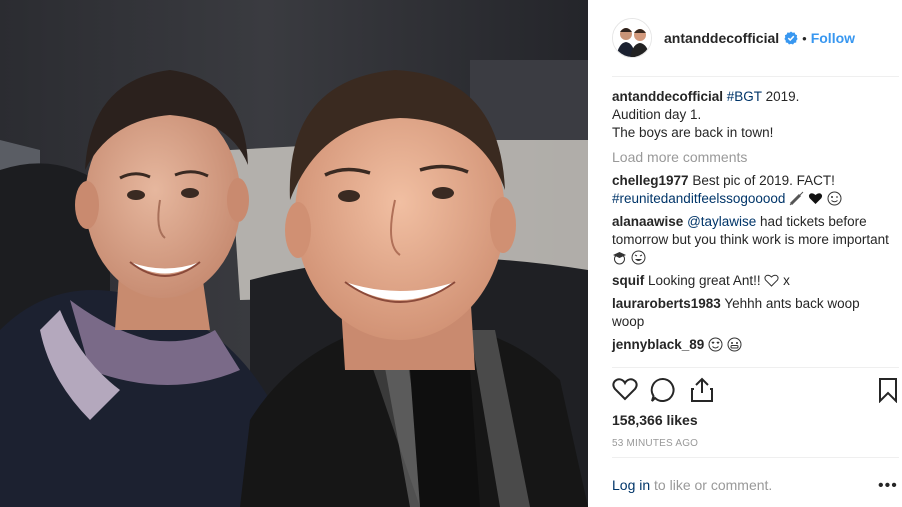 This screenshot has height=507, width=902. I want to click on share-icon, so click(702, 391).